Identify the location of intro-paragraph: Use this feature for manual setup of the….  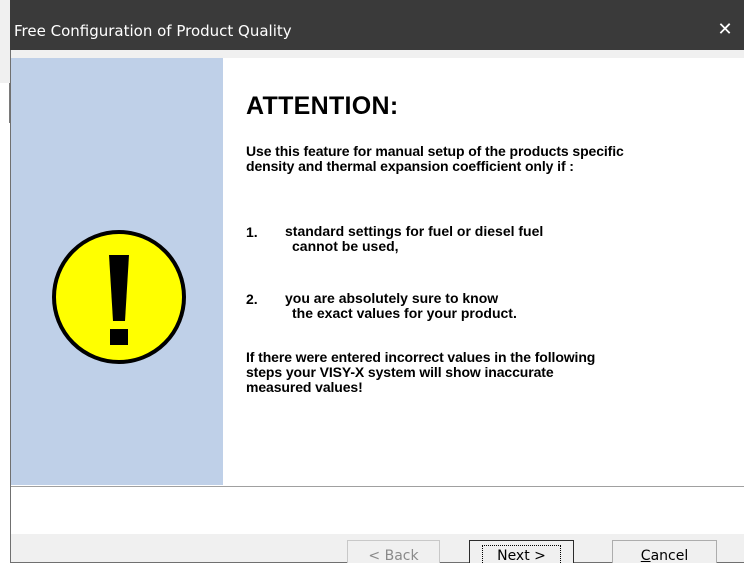
(435, 159).